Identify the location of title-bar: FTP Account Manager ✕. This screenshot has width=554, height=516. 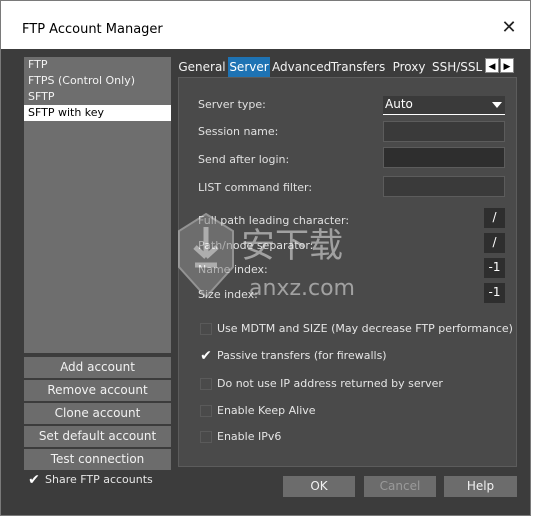
(265, 25).